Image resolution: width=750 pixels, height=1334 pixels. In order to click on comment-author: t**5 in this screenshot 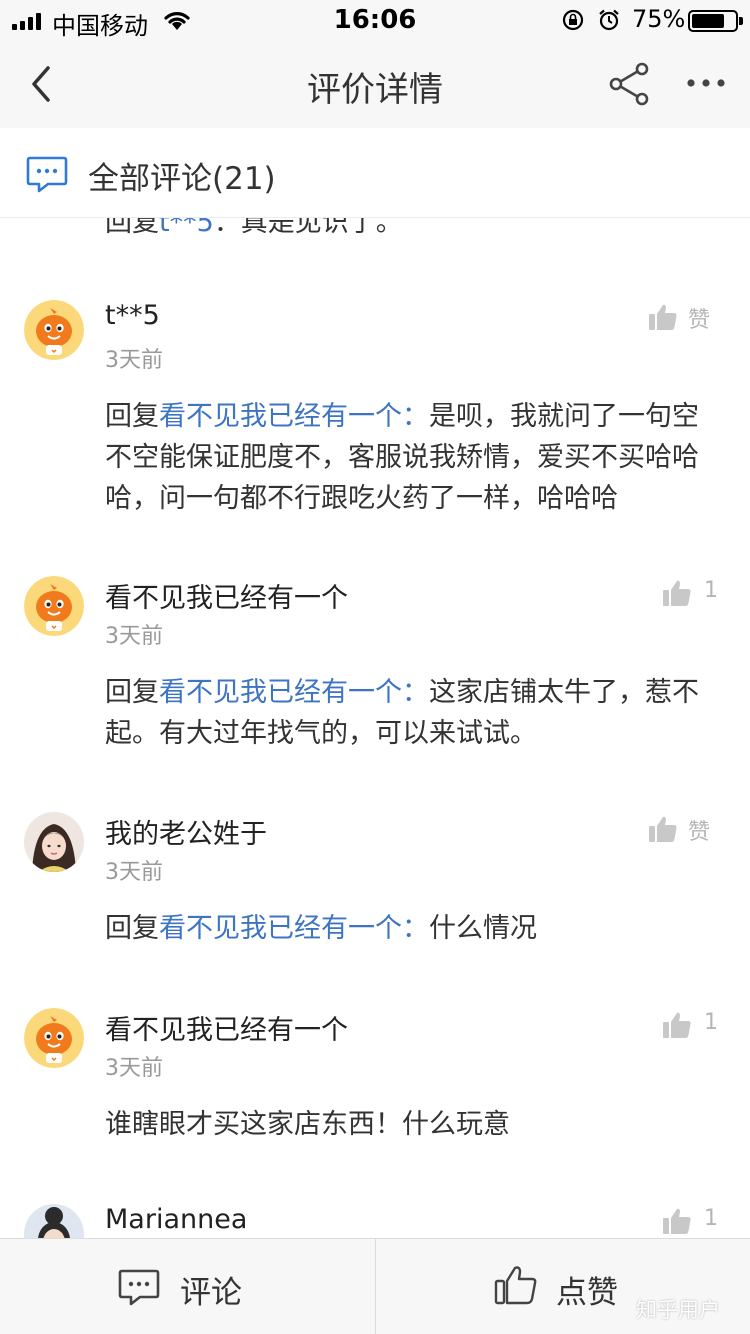, I will do `click(132, 315)`.